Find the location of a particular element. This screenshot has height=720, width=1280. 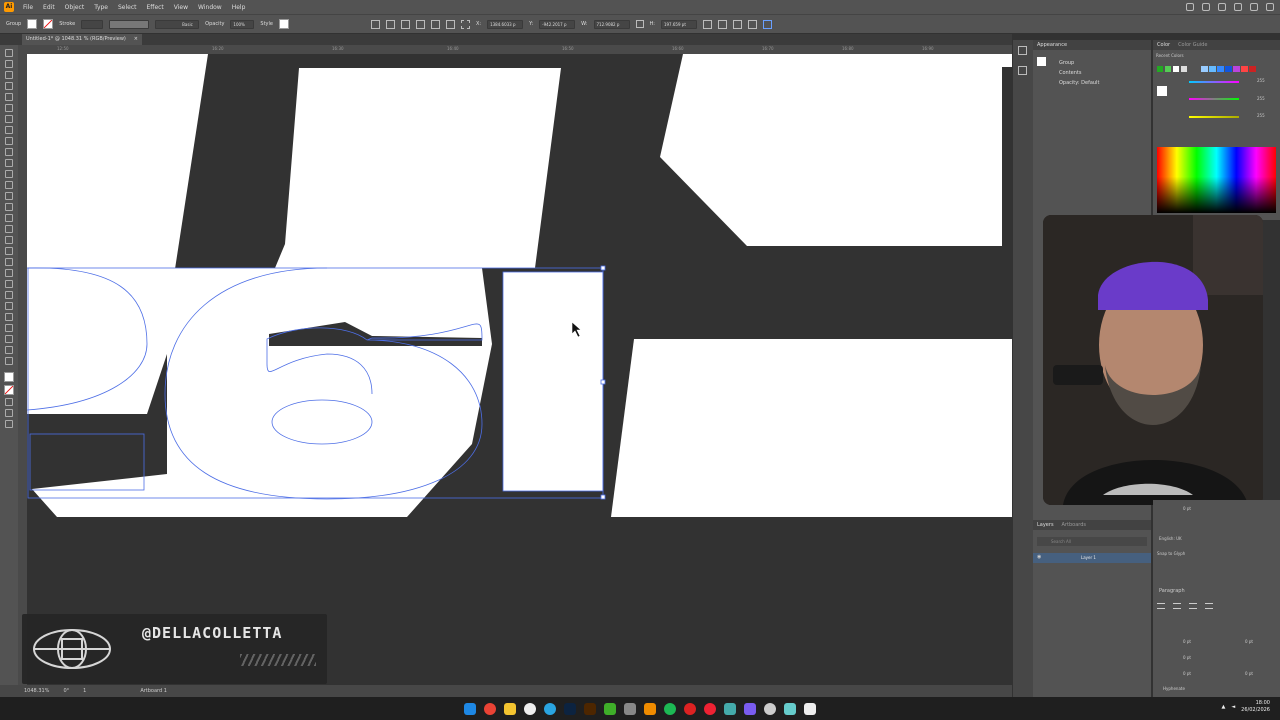

properties-panel-icon is located at coordinates (1022, 50).